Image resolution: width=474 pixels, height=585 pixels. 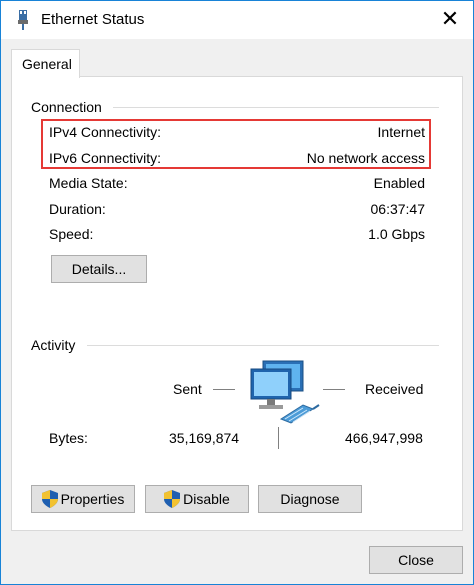 I want to click on connection-divider, so click(x=276, y=107).